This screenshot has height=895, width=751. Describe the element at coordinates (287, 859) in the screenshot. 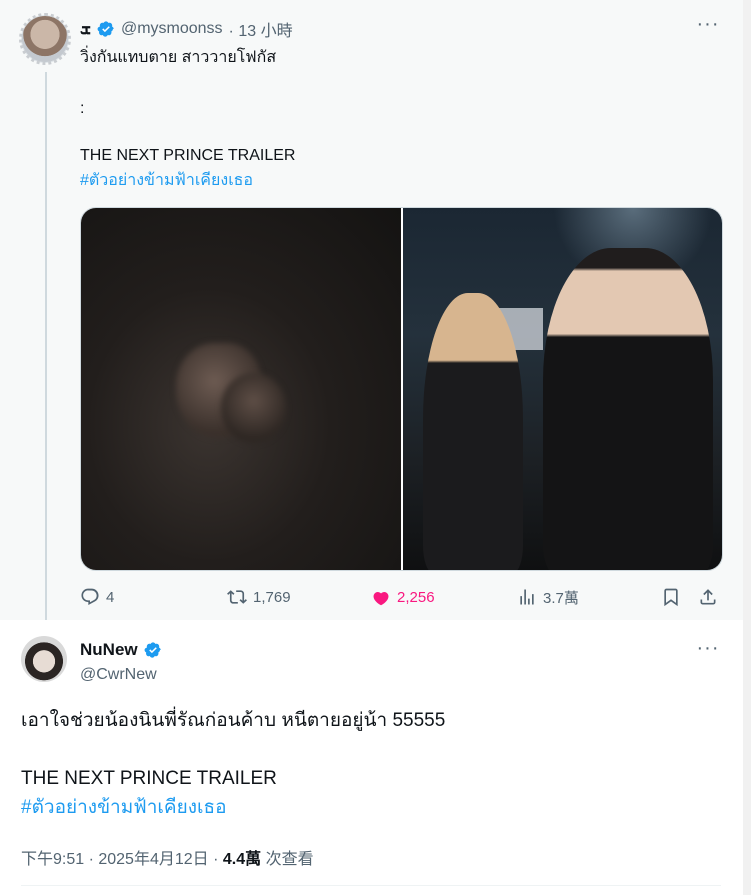

I see `views-label: 次查看` at that location.